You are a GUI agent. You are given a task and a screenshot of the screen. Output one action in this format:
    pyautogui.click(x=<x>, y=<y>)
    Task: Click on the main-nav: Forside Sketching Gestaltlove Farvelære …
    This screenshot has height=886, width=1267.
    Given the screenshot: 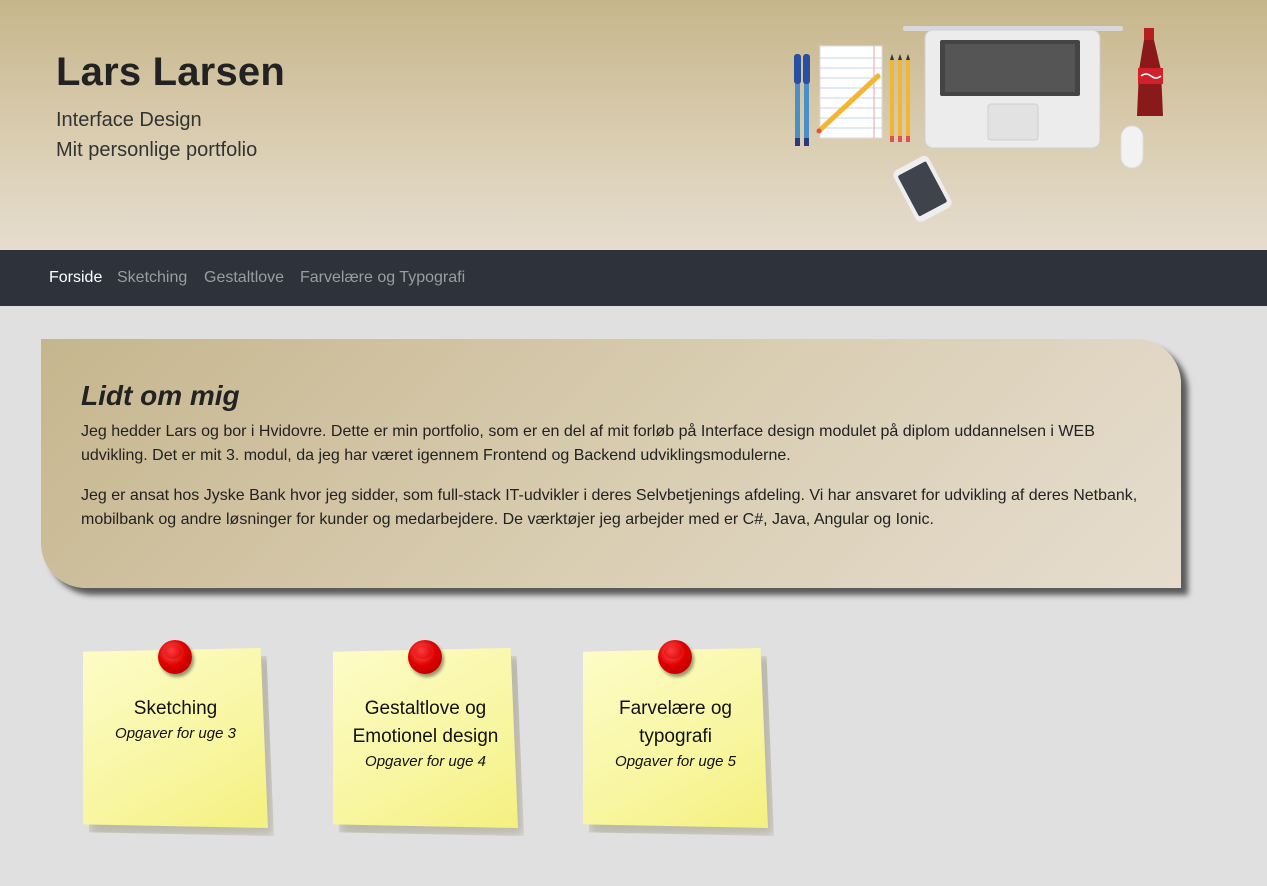 What is the action you would take?
    pyautogui.click(x=633, y=278)
    